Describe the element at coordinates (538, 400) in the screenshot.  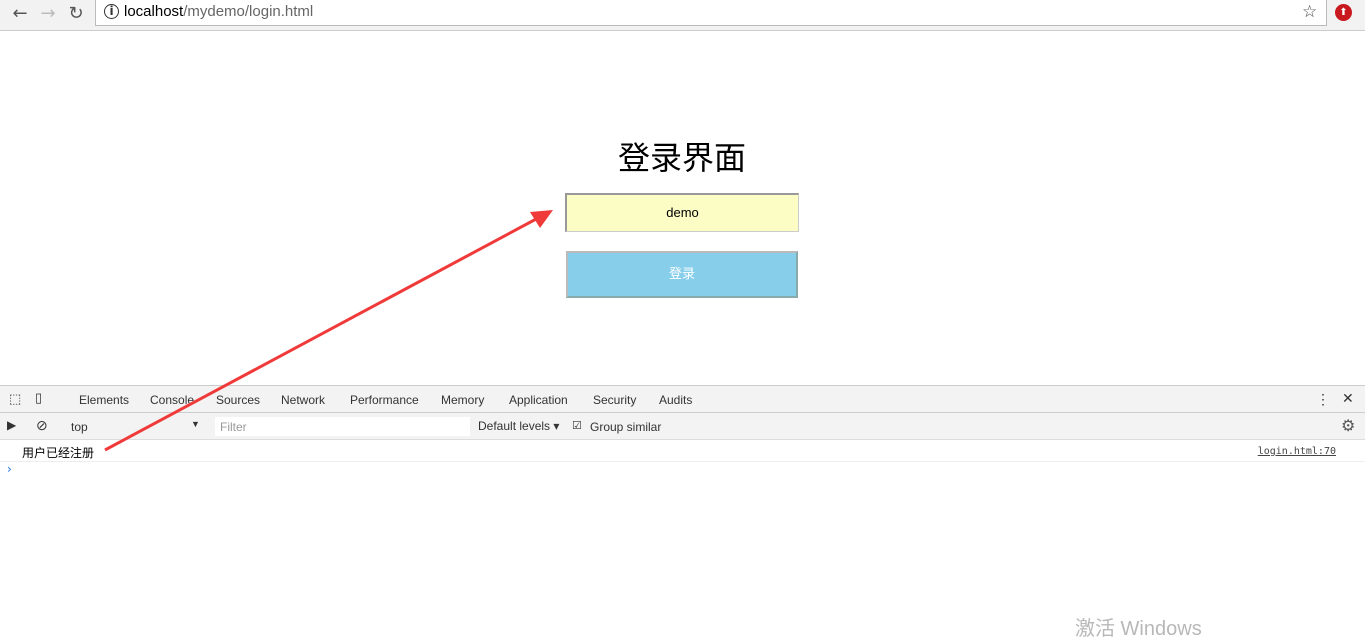
I see `tab-application: Application` at that location.